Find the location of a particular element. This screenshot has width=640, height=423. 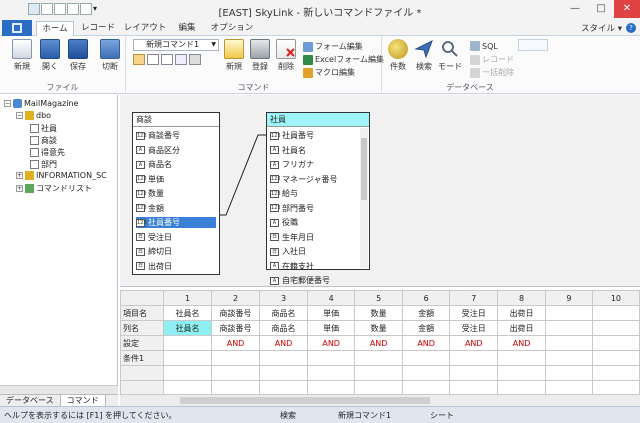

disconnect-button: 切断 is located at coordinates (110, 55).